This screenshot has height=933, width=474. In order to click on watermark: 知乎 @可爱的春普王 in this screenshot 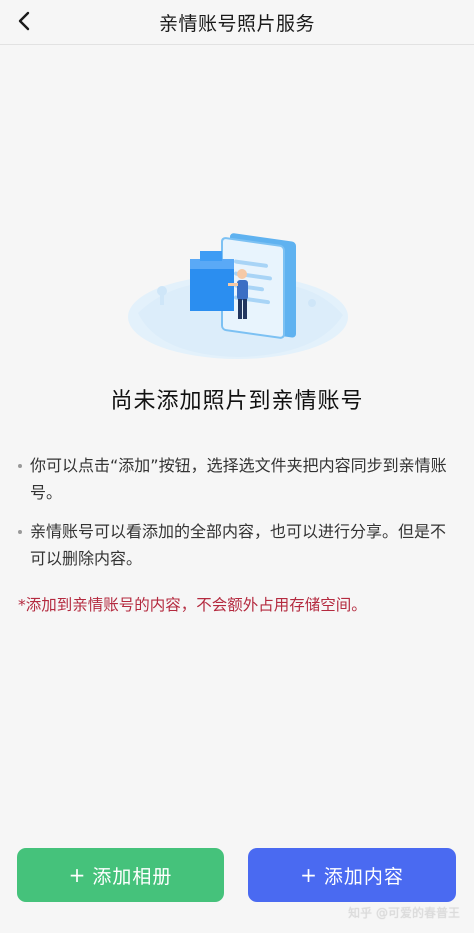, I will do `click(404, 913)`.